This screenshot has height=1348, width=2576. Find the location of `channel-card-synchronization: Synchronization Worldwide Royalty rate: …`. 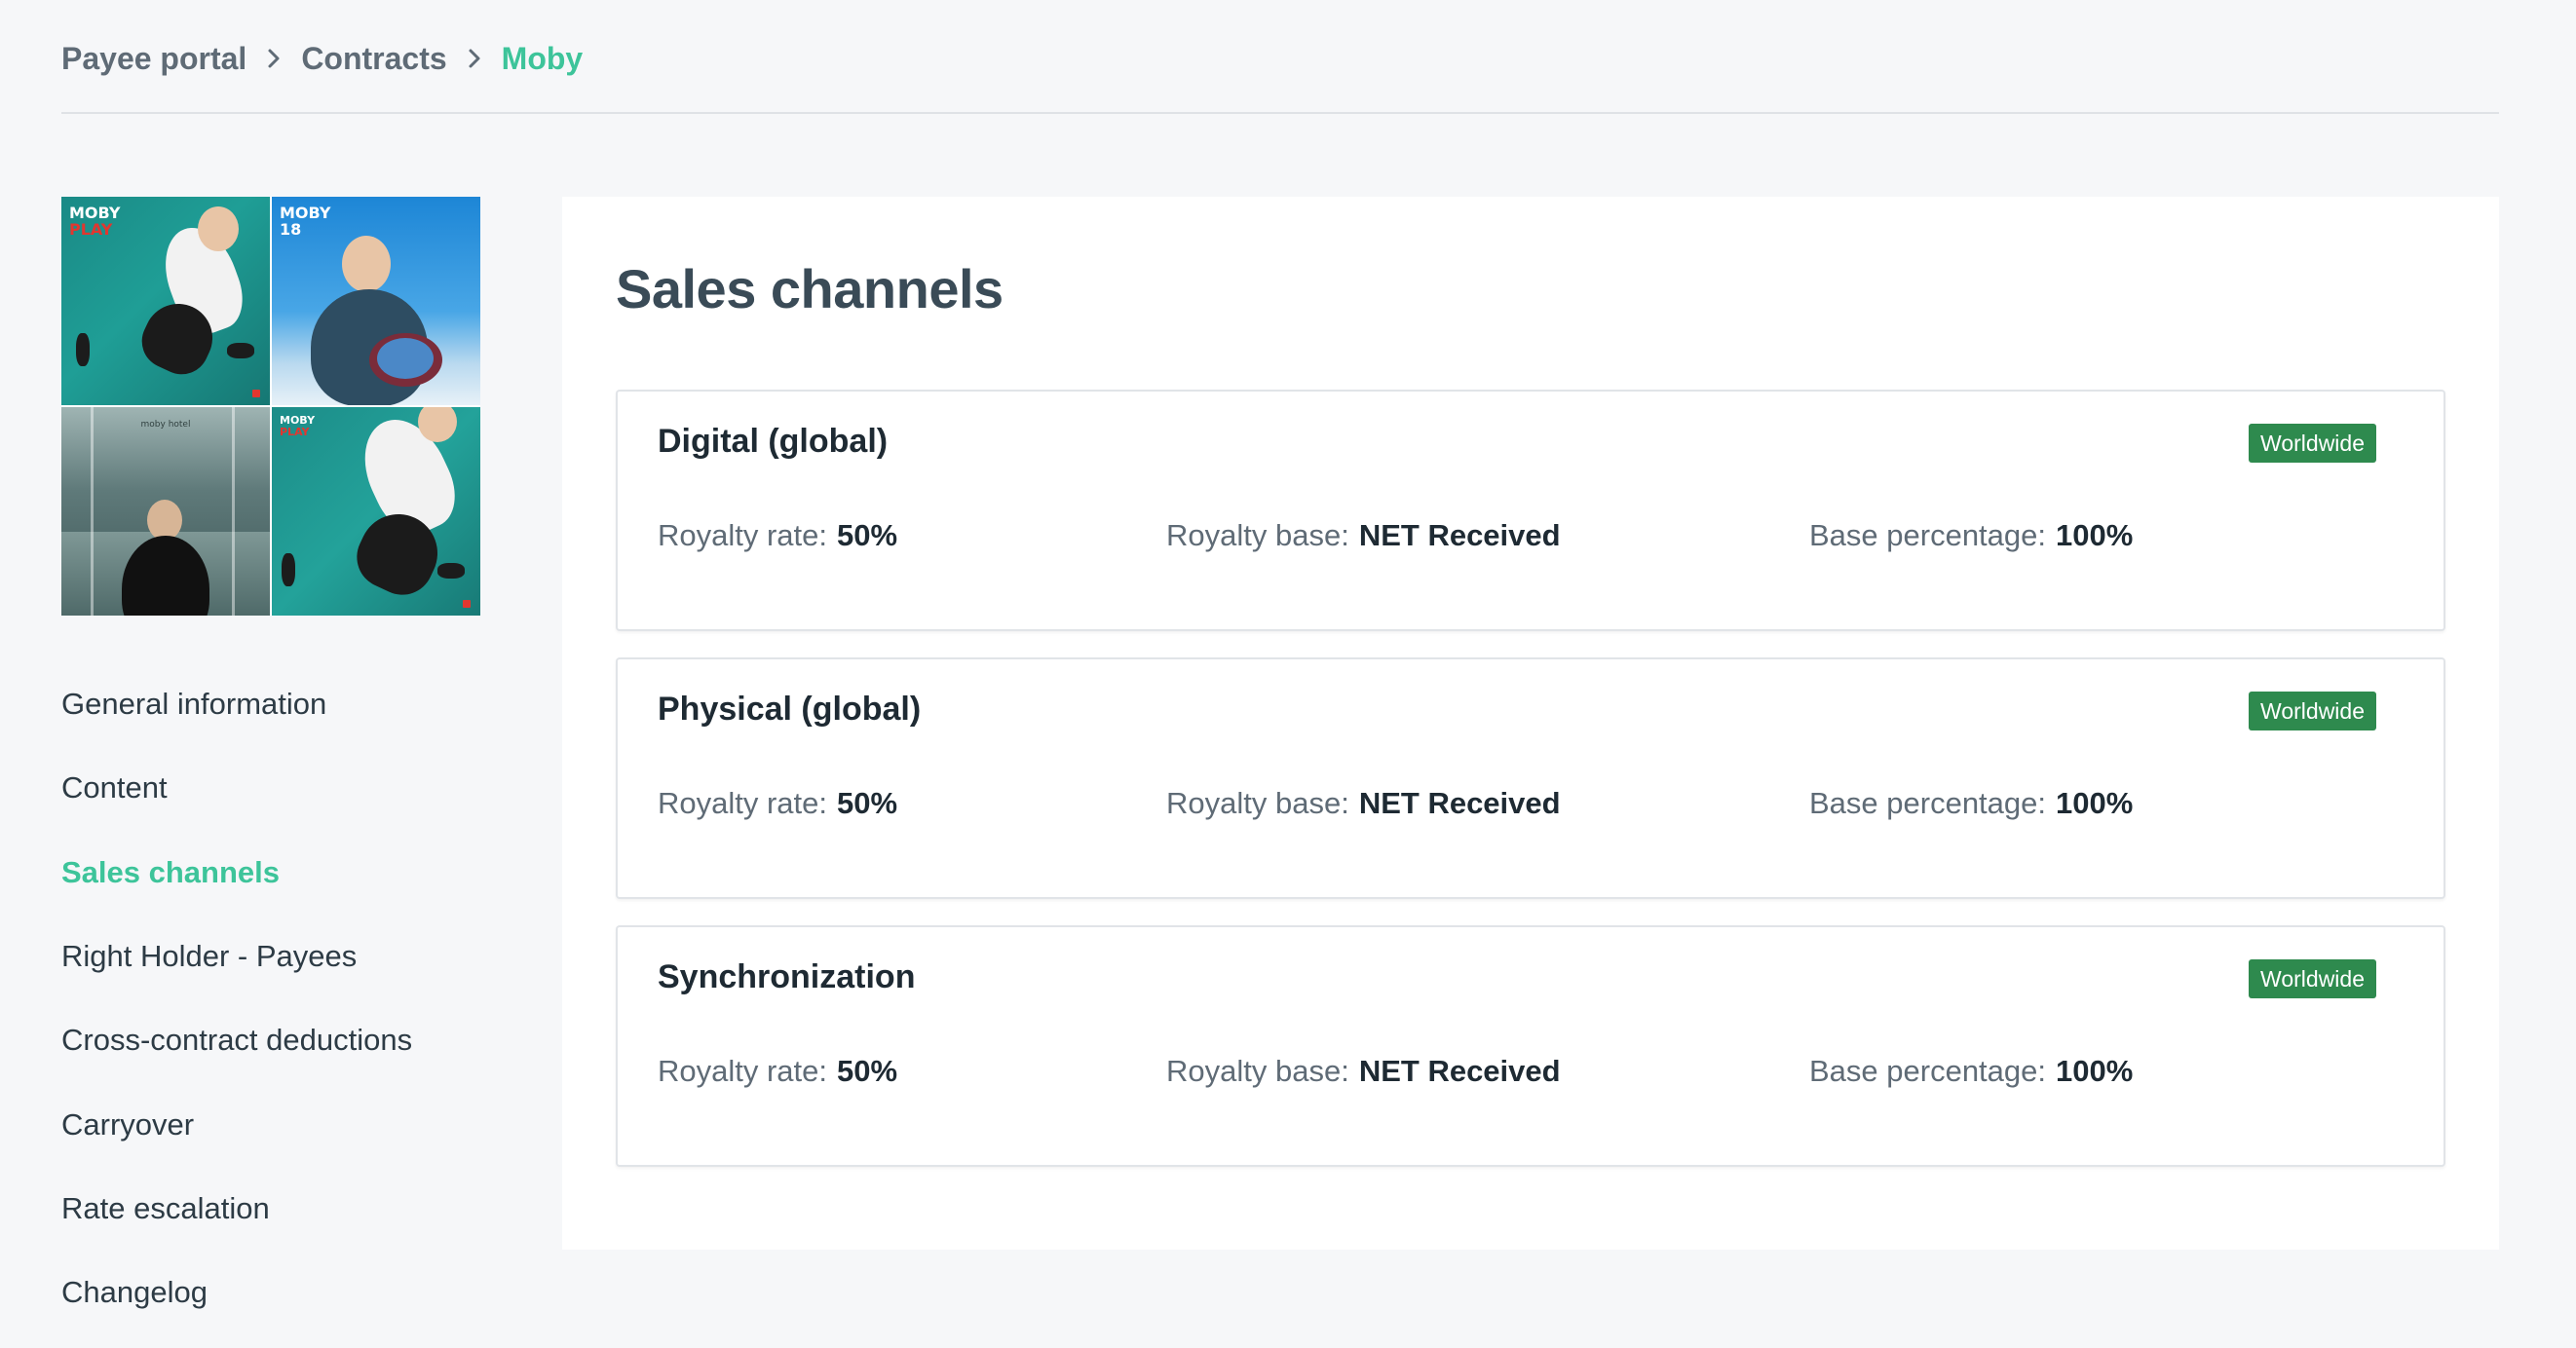

channel-card-synchronization: Synchronization Worldwide Royalty rate: … is located at coordinates (1530, 1046).